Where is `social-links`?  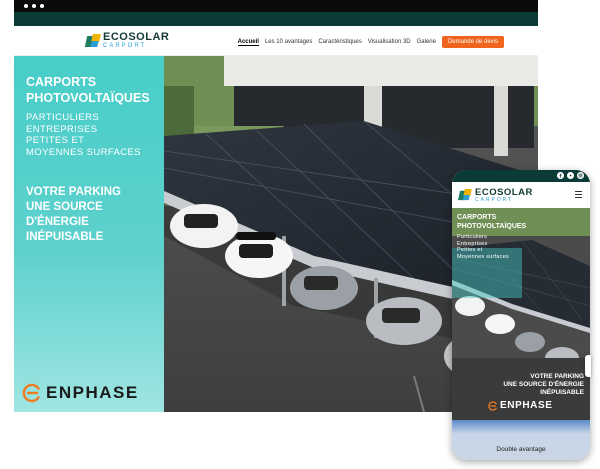
social-links is located at coordinates (570, 175).